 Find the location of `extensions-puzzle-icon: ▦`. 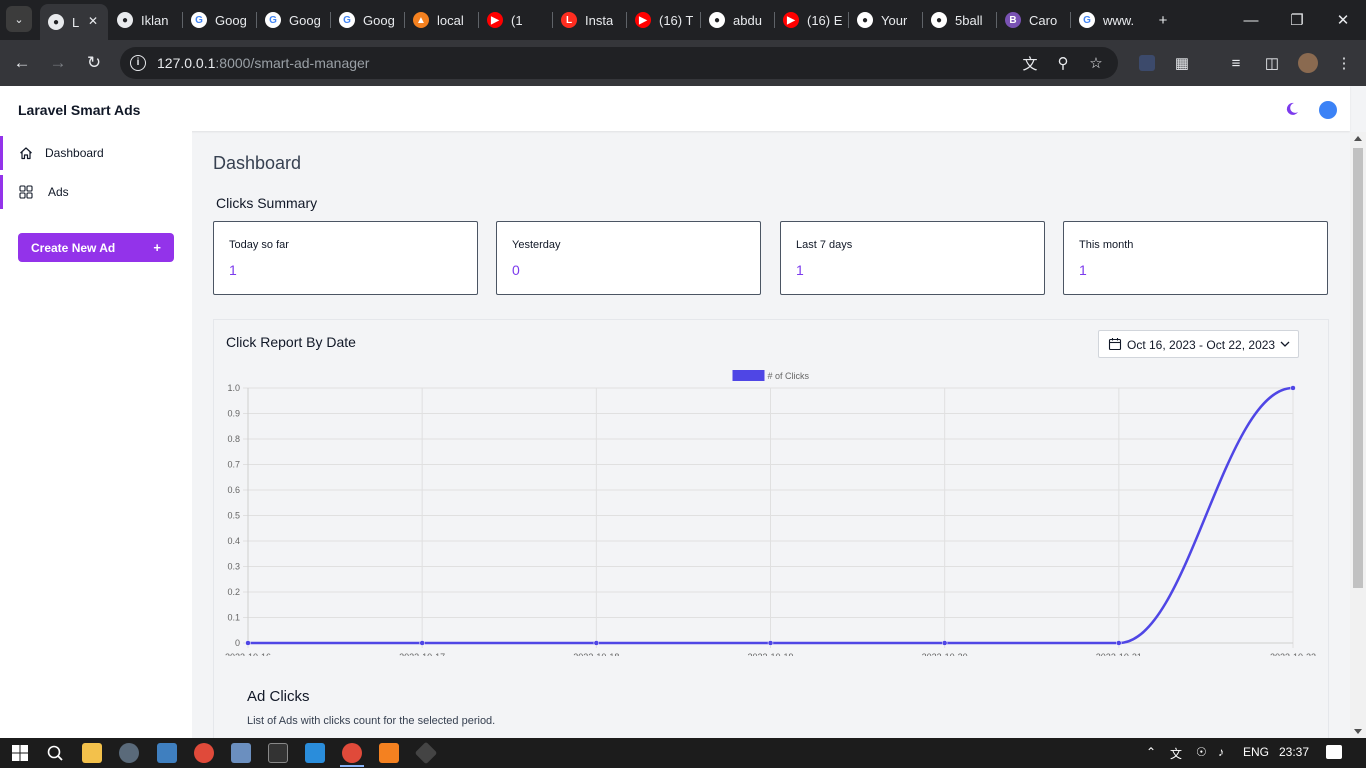

extensions-puzzle-icon: ▦ is located at coordinates (1182, 63).